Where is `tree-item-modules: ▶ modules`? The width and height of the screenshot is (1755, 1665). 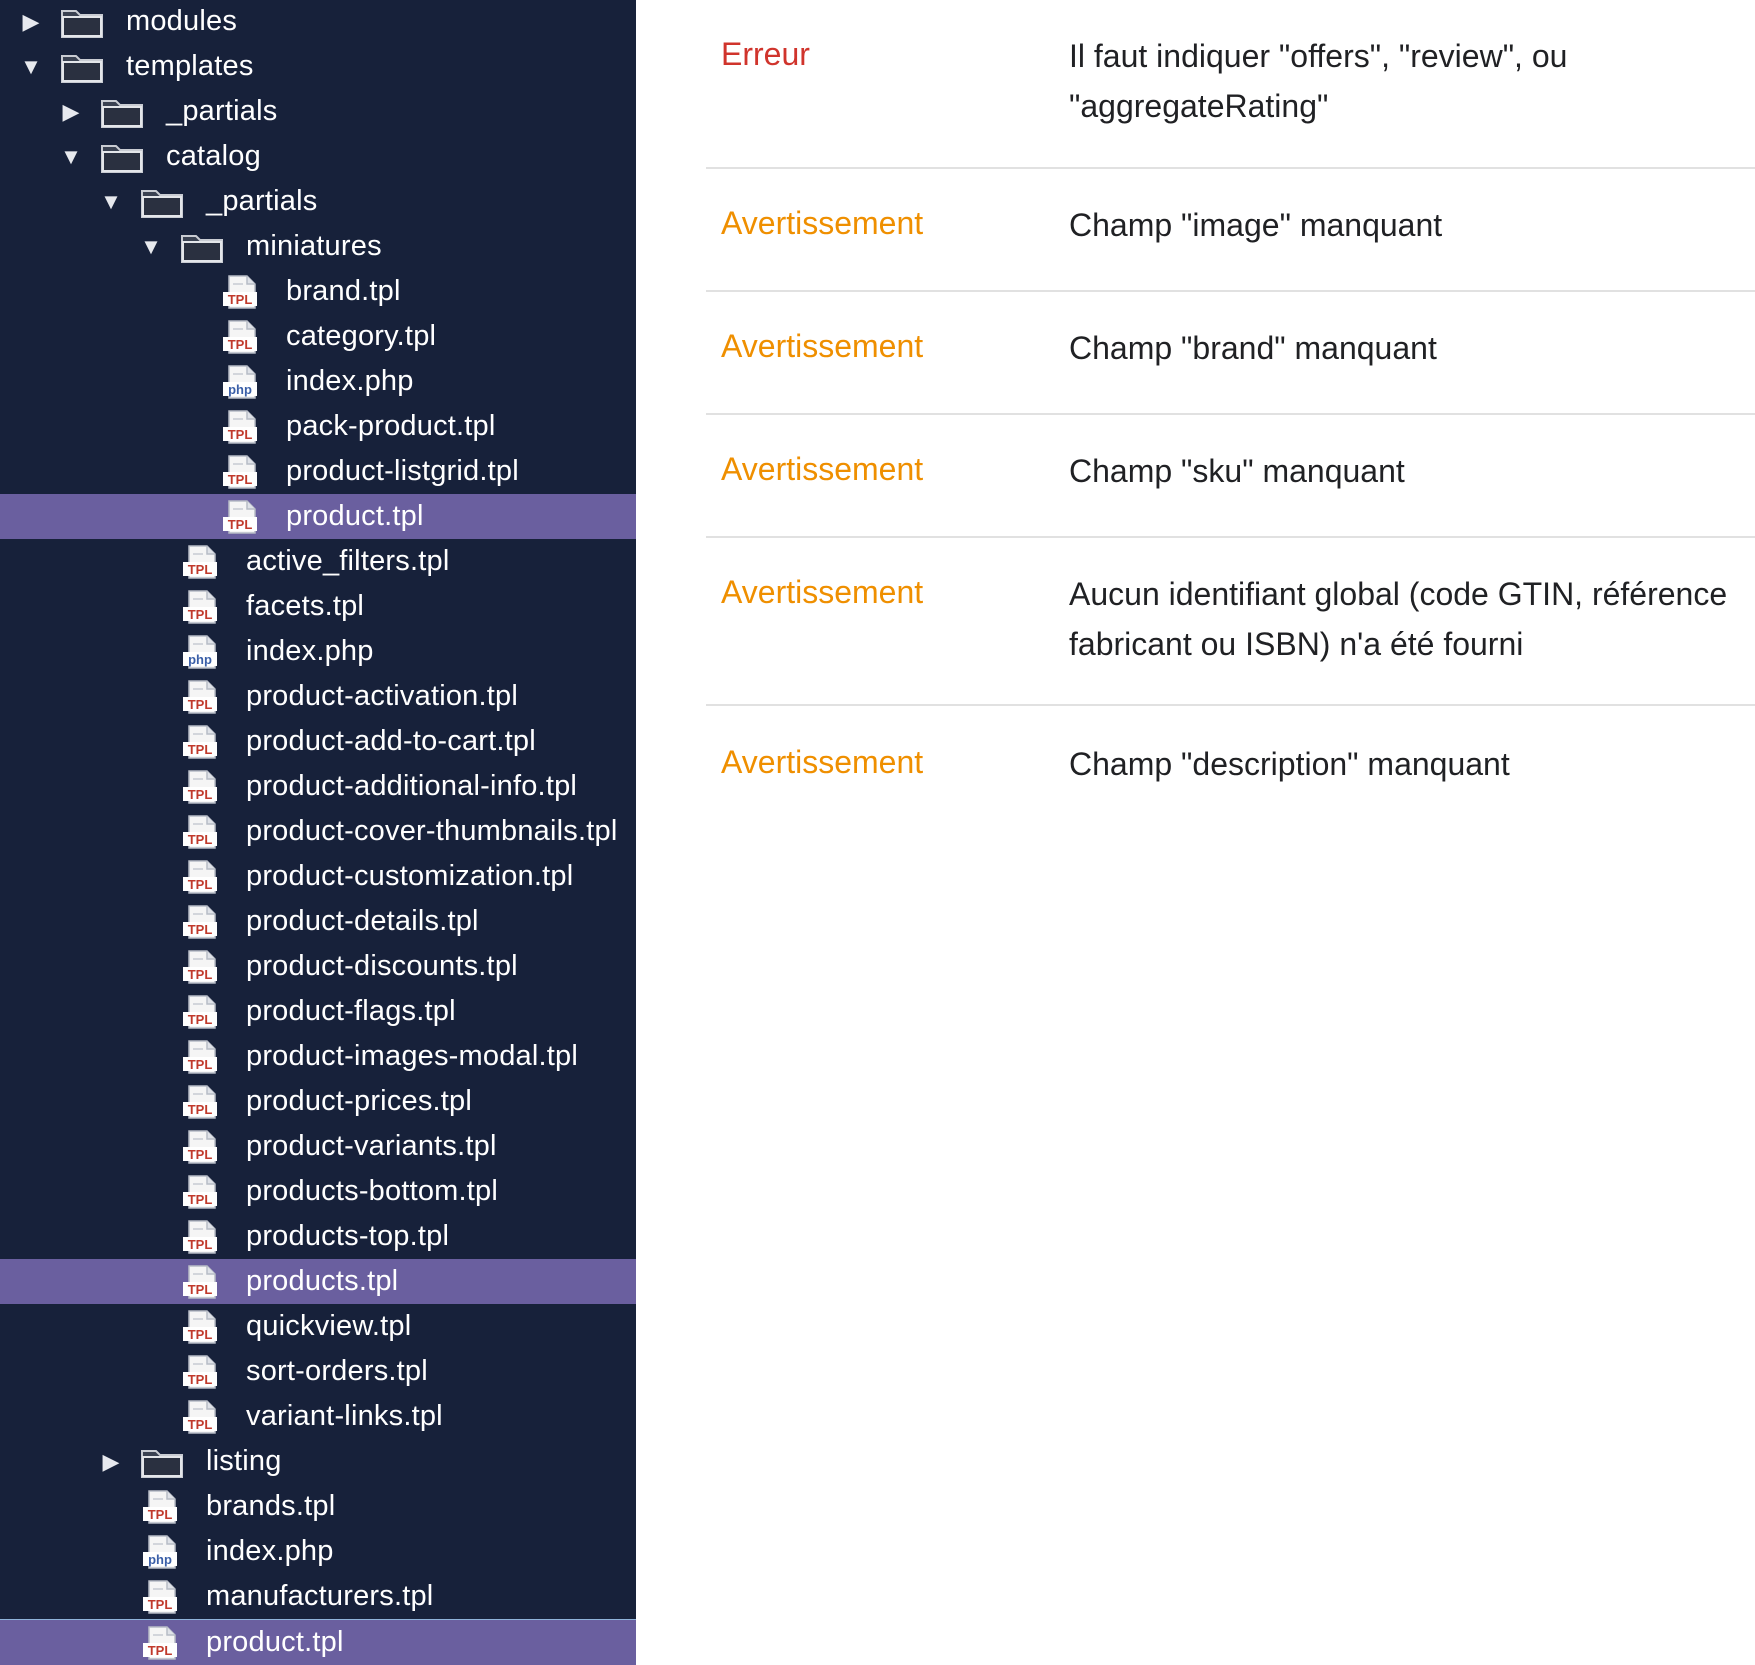 tree-item-modules: ▶ modules is located at coordinates (318, 22).